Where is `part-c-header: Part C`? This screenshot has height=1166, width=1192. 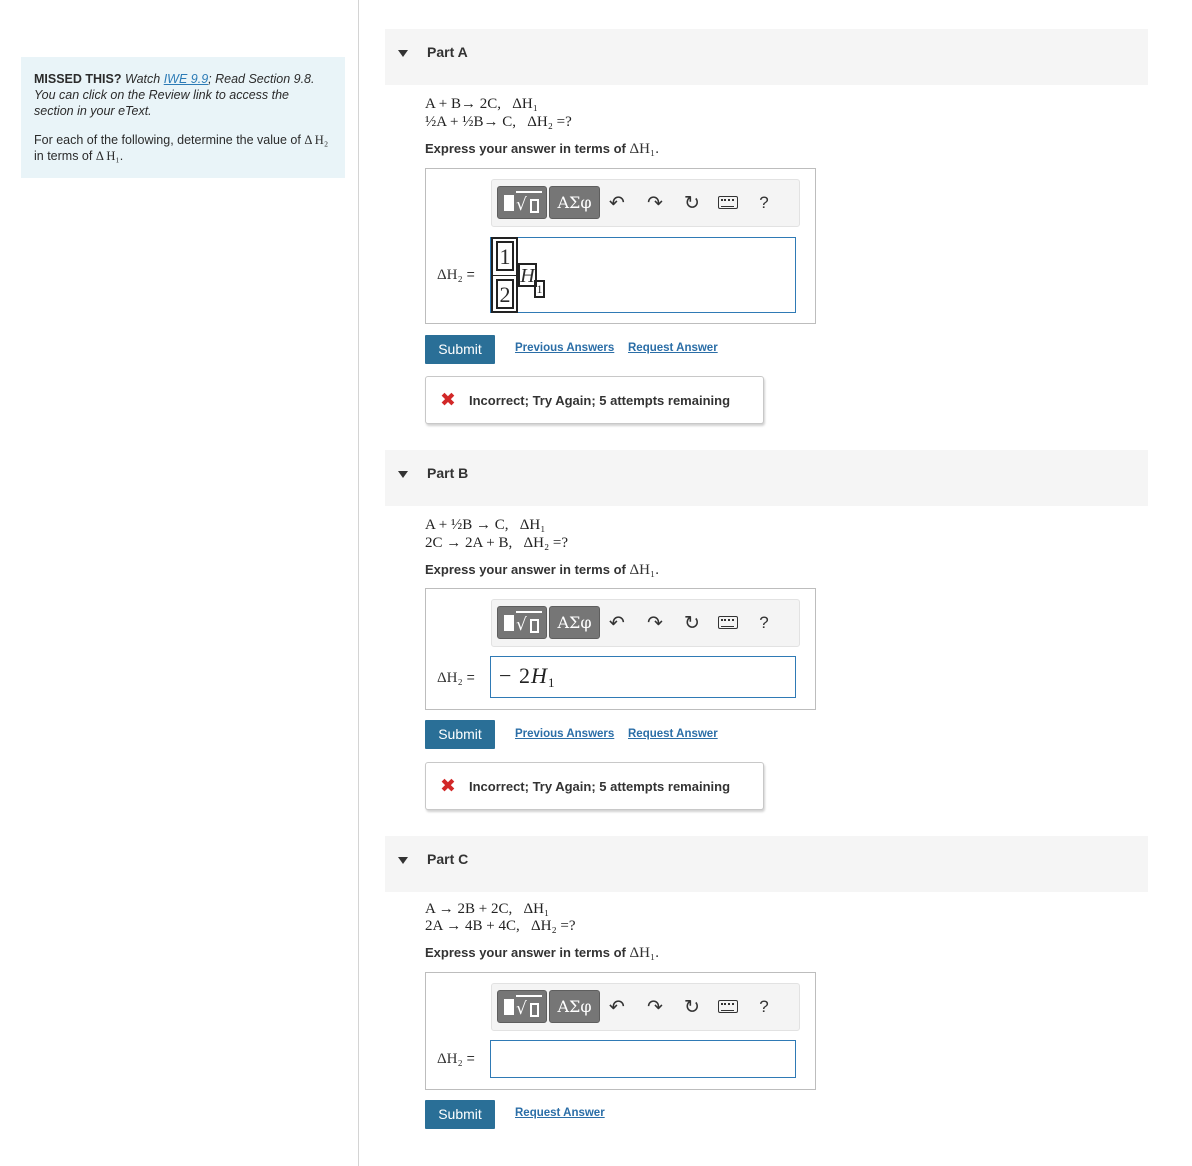
part-c-header: Part C is located at coordinates (766, 864).